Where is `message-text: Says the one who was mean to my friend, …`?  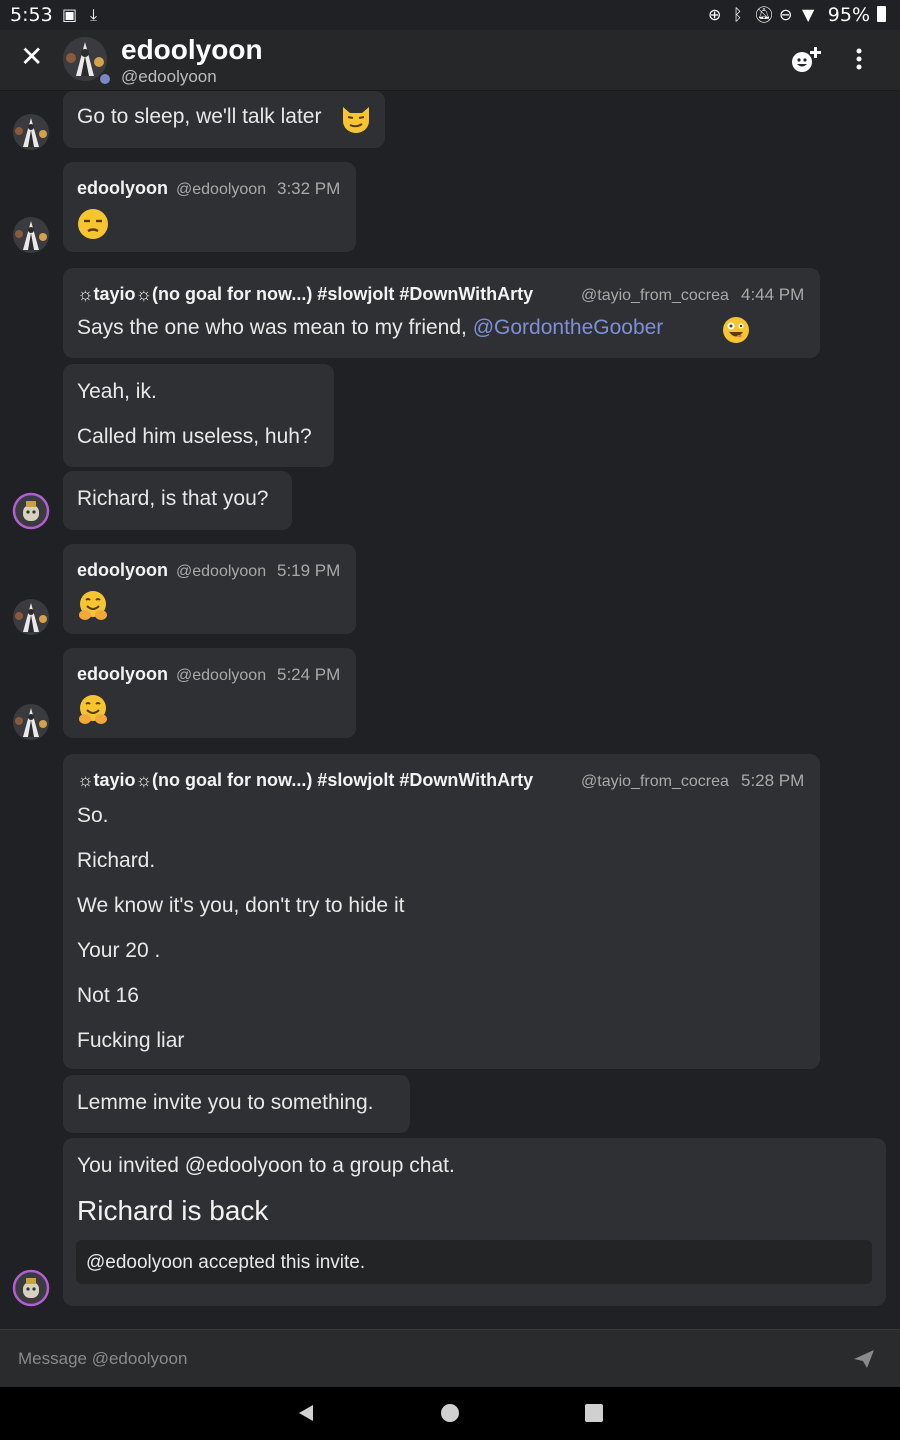
message-text: Says the one who was mean to my friend, … is located at coordinates (370, 328).